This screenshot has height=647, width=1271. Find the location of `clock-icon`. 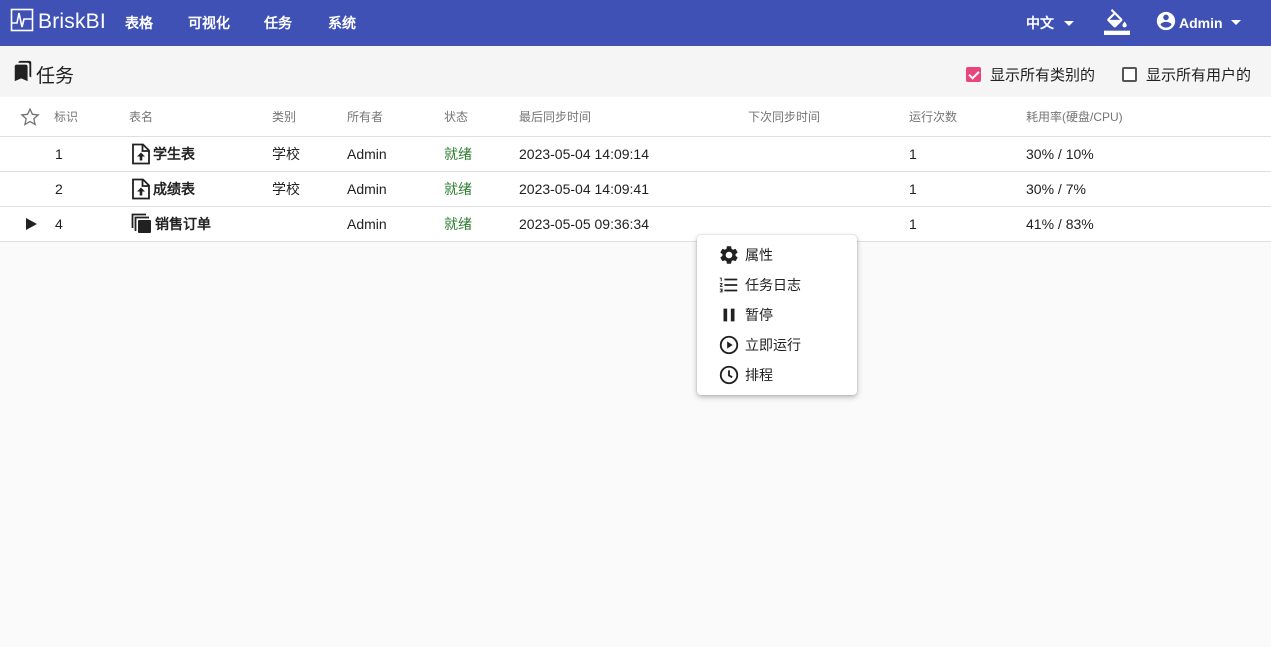

clock-icon is located at coordinates (729, 375).